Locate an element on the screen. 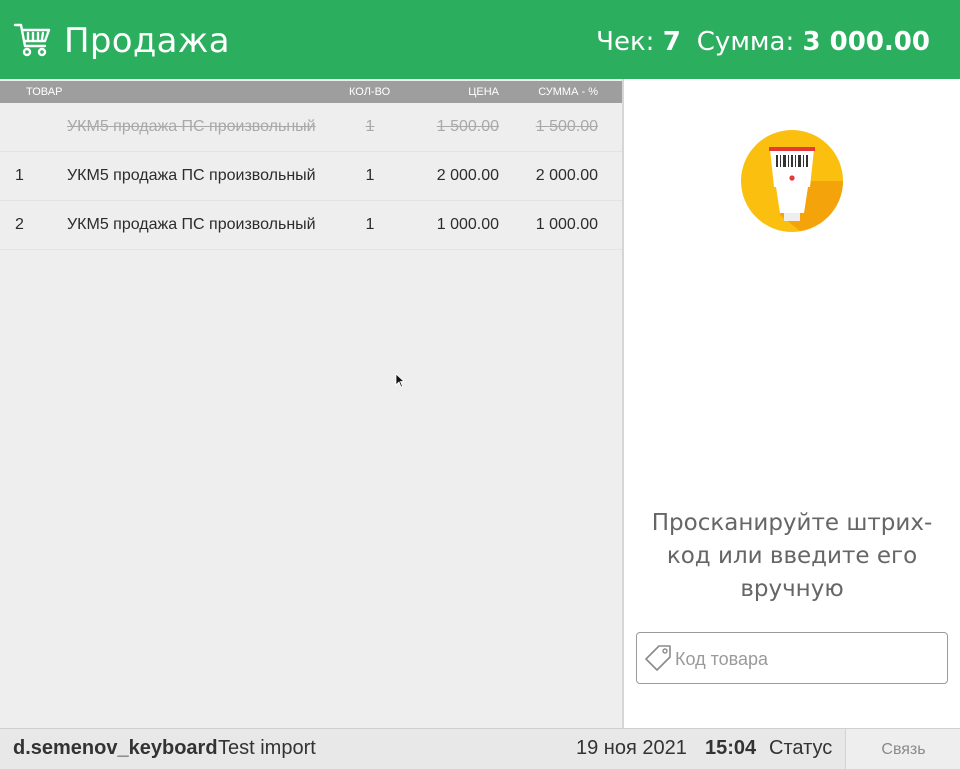  total-label: Сумма: is located at coordinates (745, 42).